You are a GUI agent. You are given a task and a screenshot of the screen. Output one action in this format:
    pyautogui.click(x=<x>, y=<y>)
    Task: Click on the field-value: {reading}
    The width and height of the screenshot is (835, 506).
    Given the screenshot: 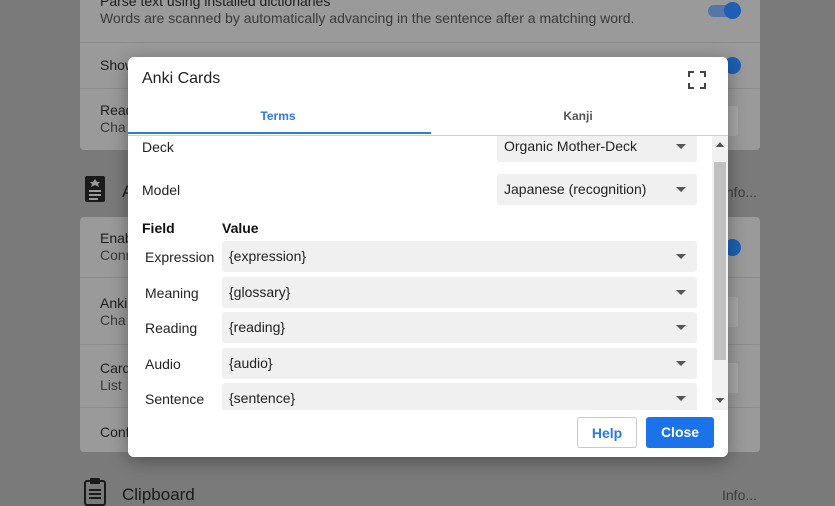 What is the action you would take?
    pyautogui.click(x=257, y=327)
    